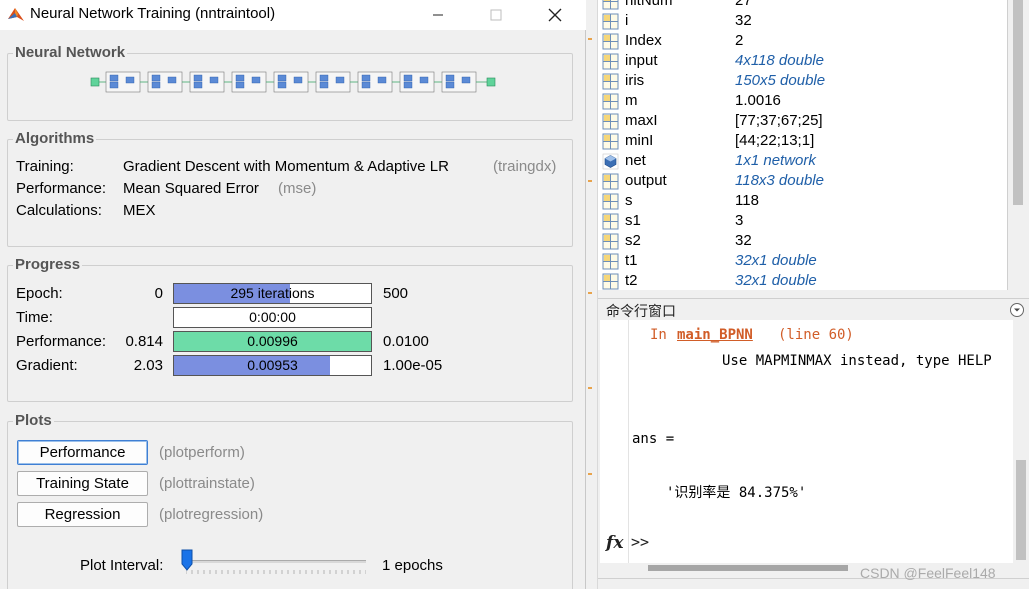  I want to click on plot-interval-slider-thumb, so click(187, 560).